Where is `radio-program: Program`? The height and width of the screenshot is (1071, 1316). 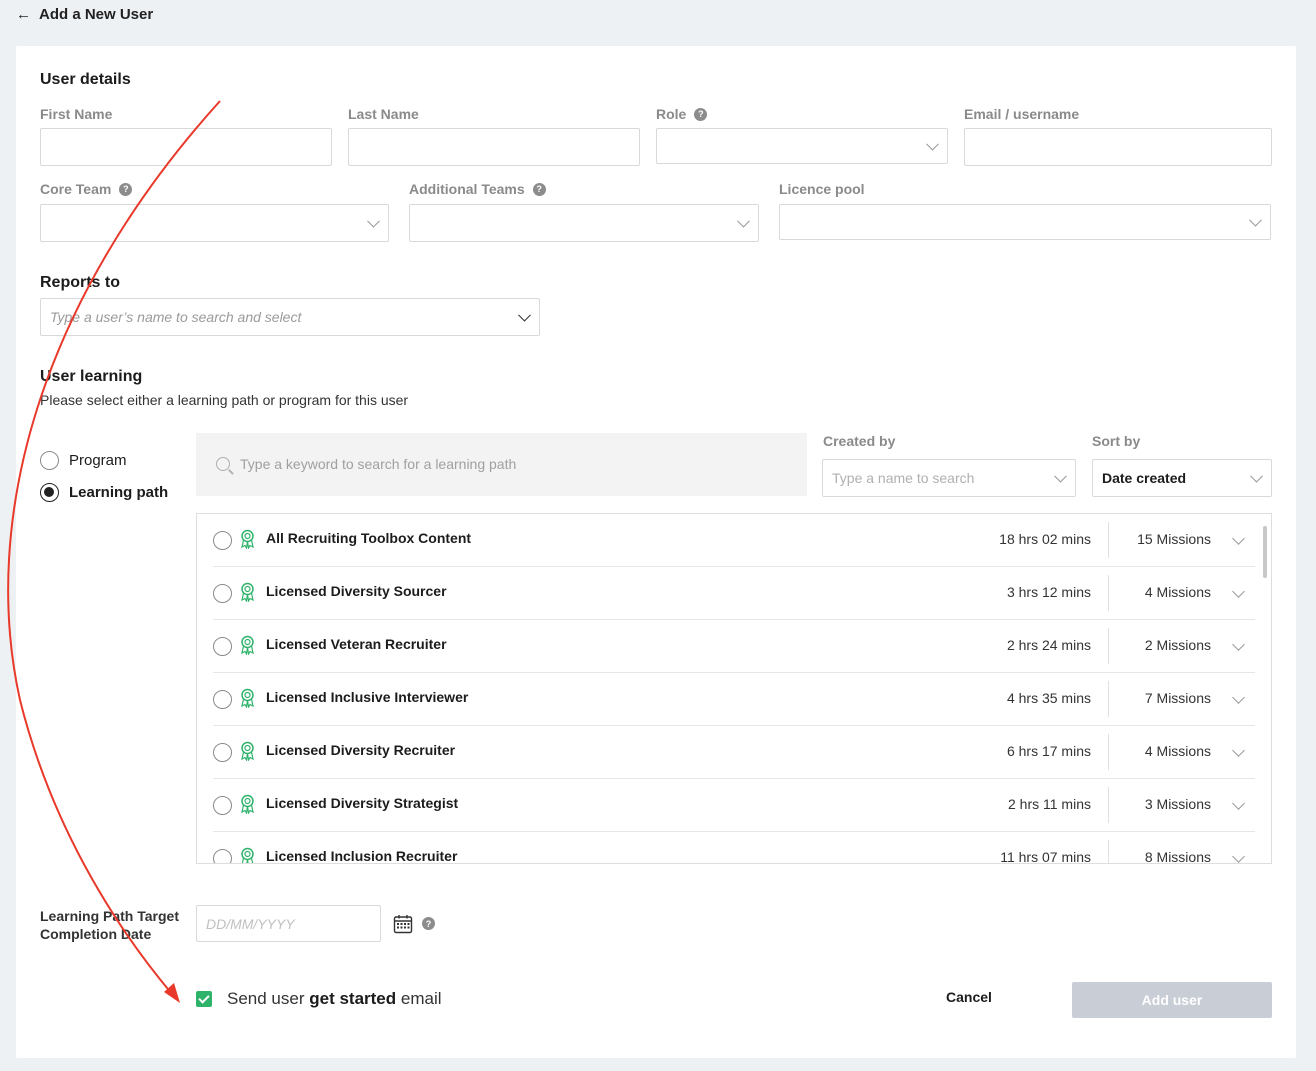
radio-program: Program is located at coordinates (83, 460).